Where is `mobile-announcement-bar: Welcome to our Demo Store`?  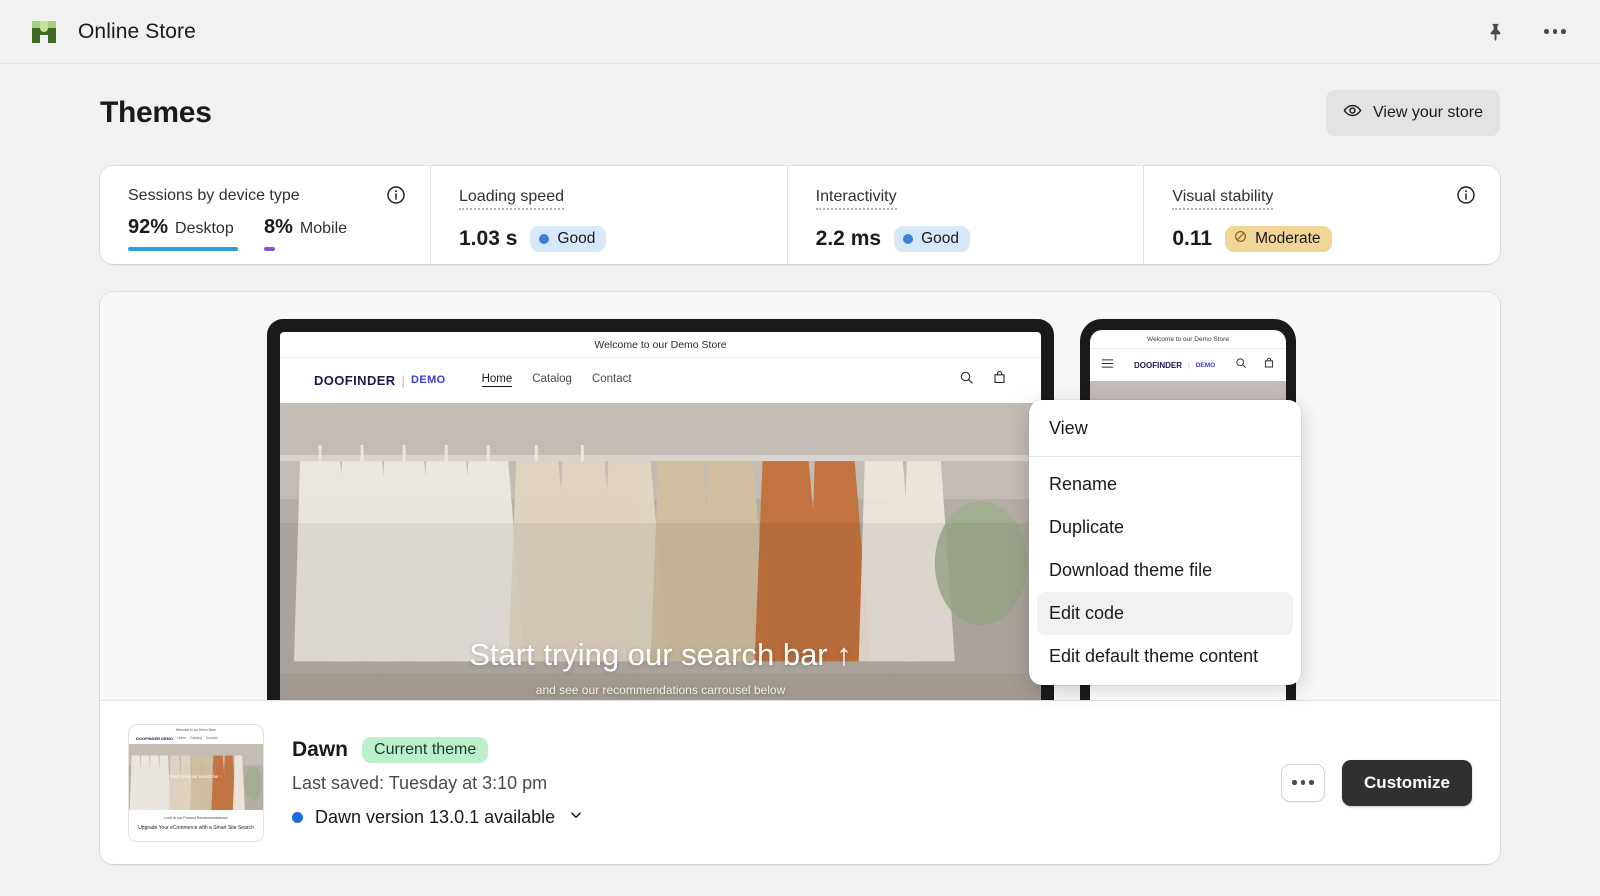 mobile-announcement-bar: Welcome to our Demo Store is located at coordinates (1188, 339).